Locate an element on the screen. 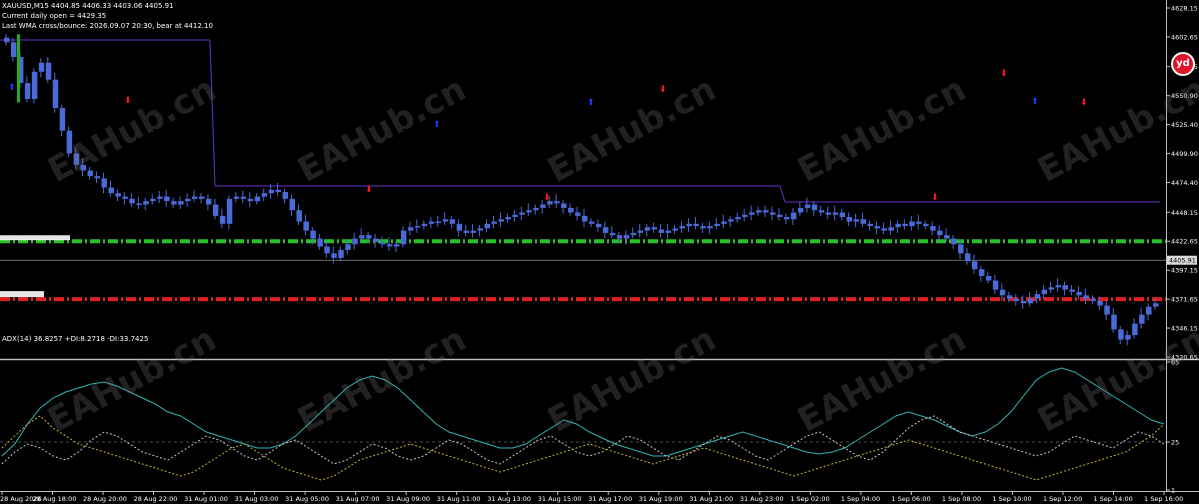 The height and width of the screenshot is (504, 1199). y-tick-label: 4422.65 is located at coordinates (1184, 242).